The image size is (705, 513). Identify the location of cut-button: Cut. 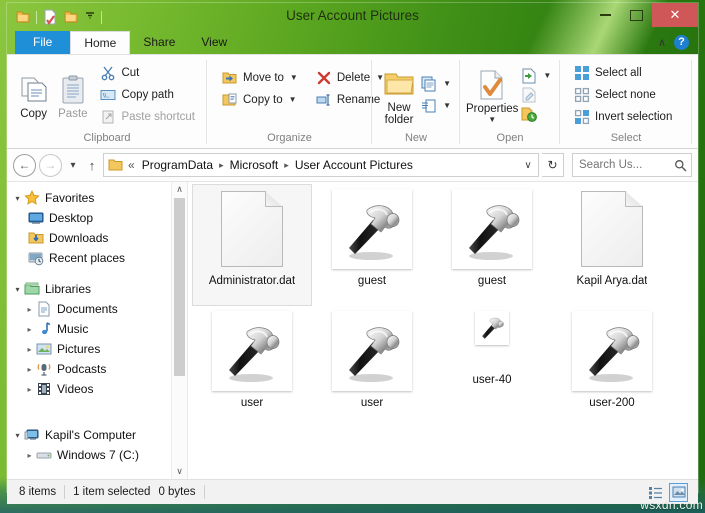
(147, 72).